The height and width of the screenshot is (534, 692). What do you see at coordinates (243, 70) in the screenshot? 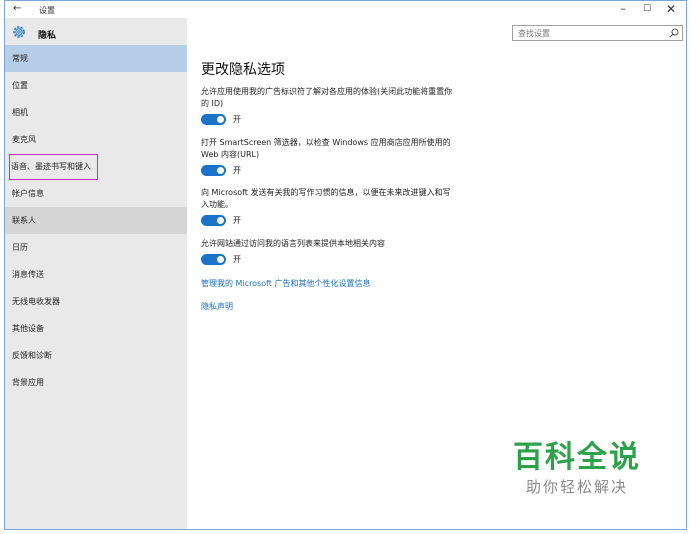
I see `page-title: 更改隐私选项` at bounding box center [243, 70].